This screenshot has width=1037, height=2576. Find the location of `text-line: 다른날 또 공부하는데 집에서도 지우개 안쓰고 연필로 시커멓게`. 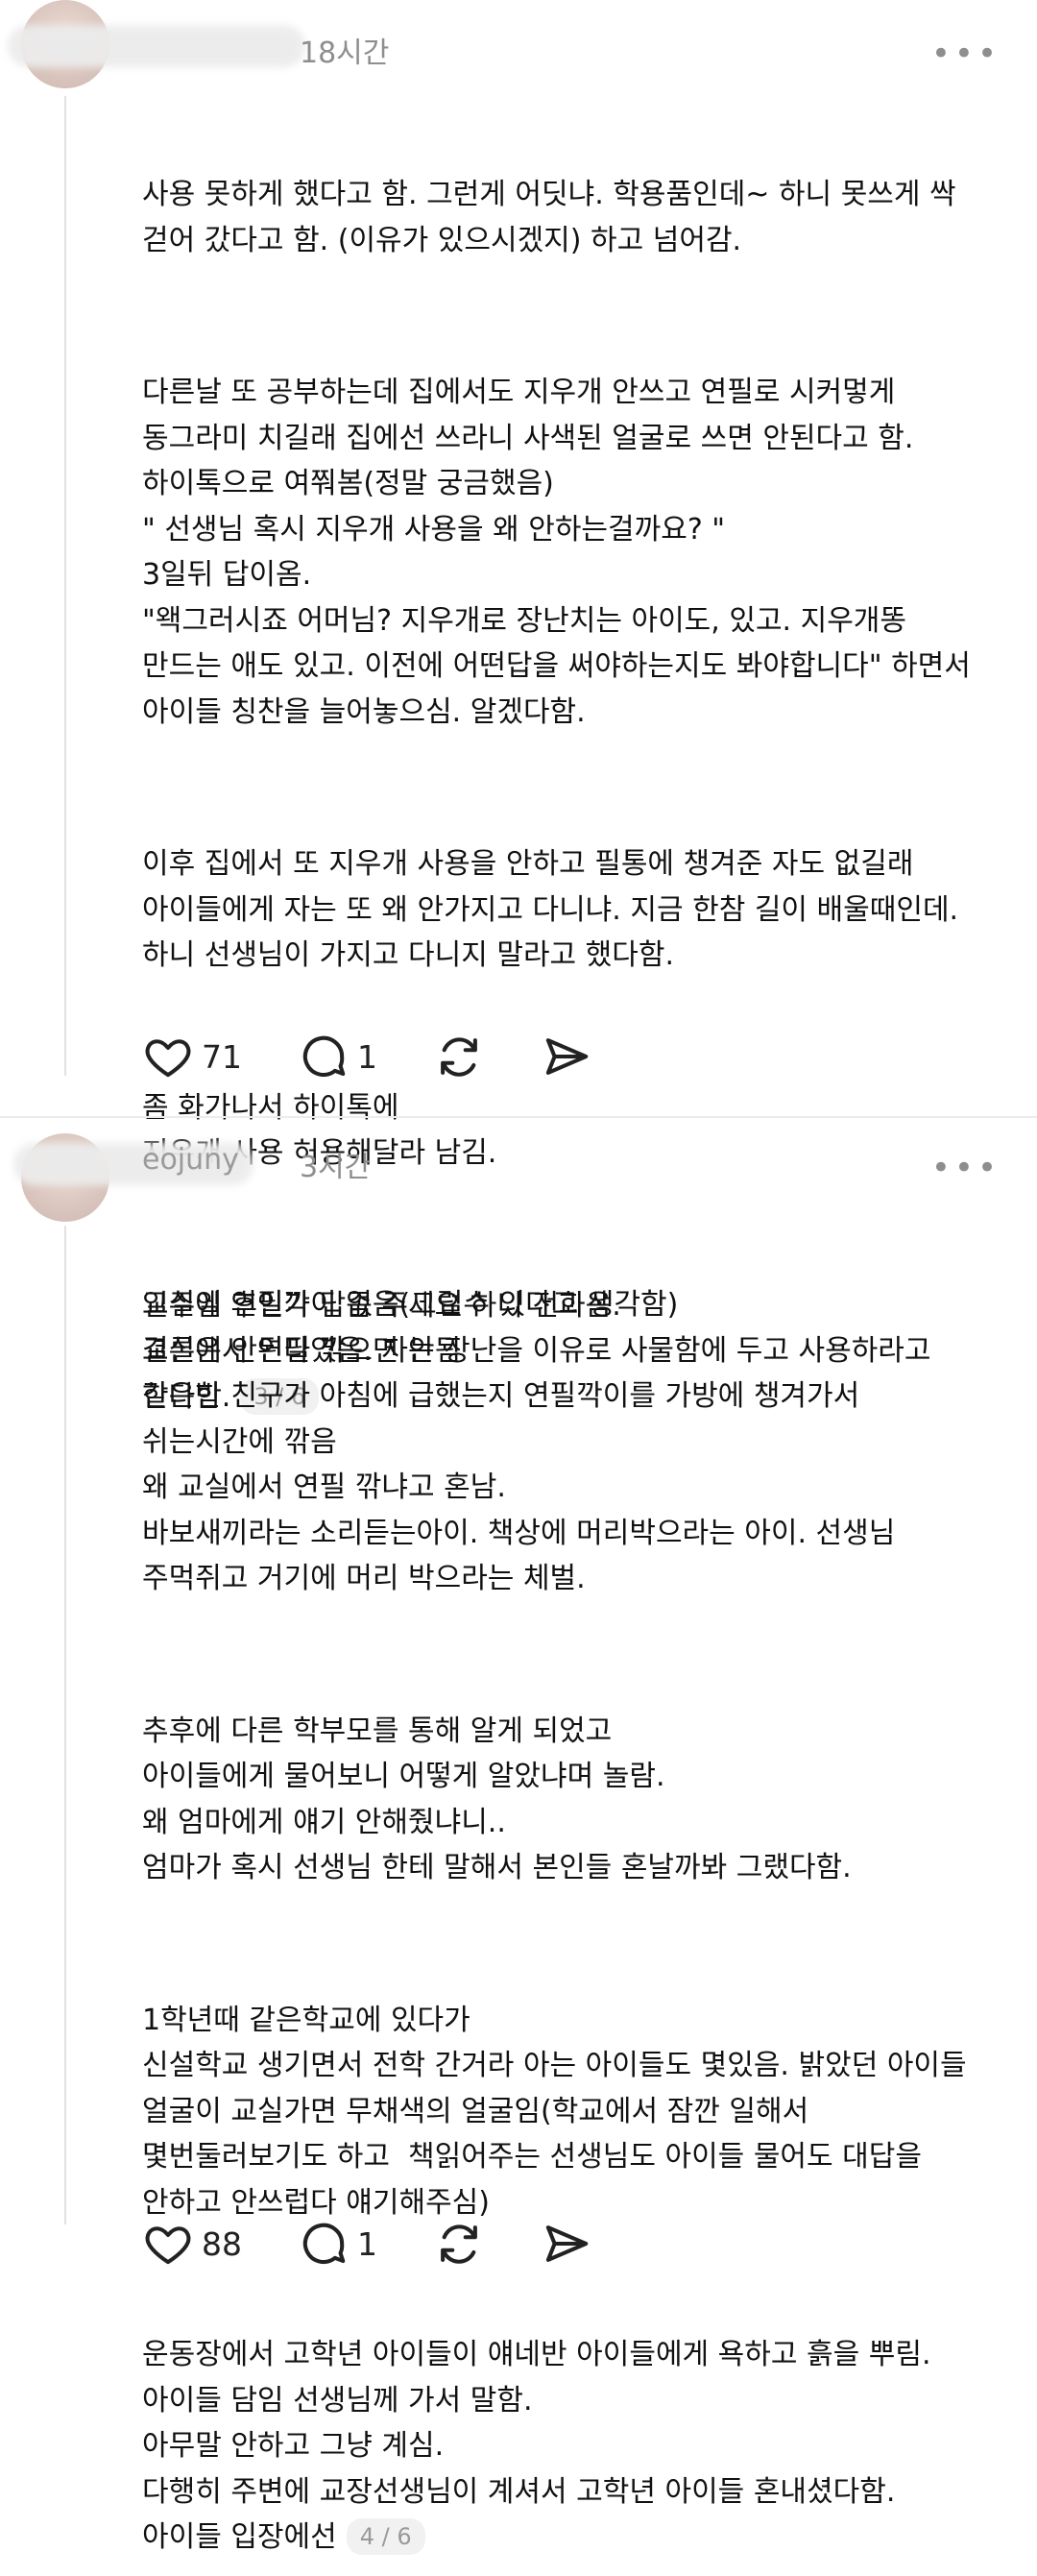

text-line: 다른날 또 공부하는데 집에서도 지우개 안쓰고 연필로 시커멓게 is located at coordinates (519, 392).